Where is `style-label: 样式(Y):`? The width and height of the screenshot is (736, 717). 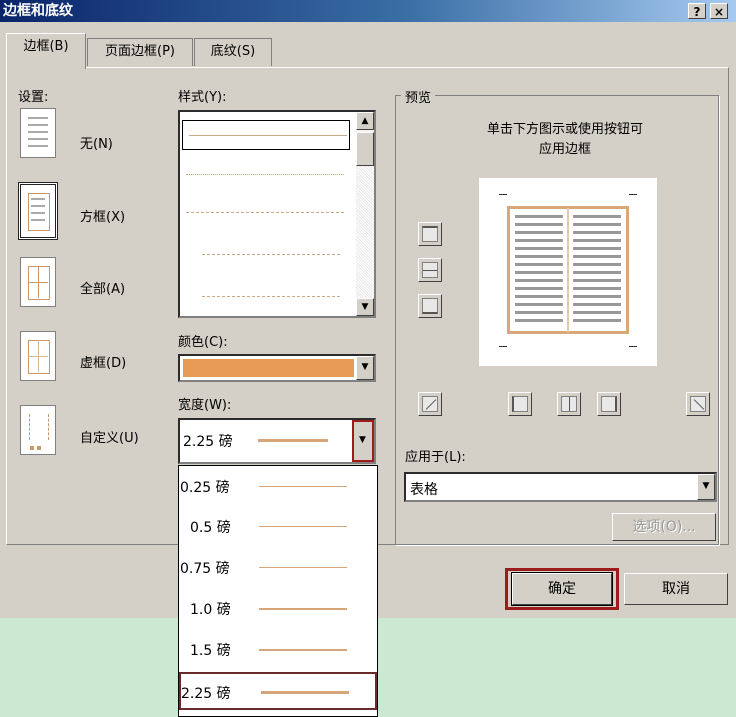 style-label: 样式(Y): is located at coordinates (202, 97).